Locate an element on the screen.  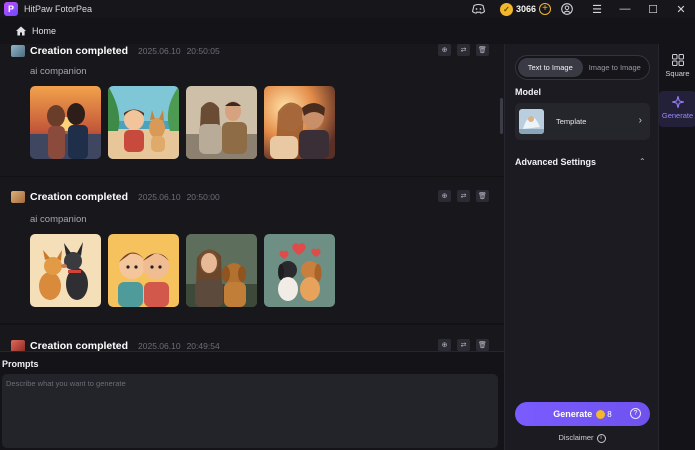
generate-label: Generate is located at coordinates (573, 414).